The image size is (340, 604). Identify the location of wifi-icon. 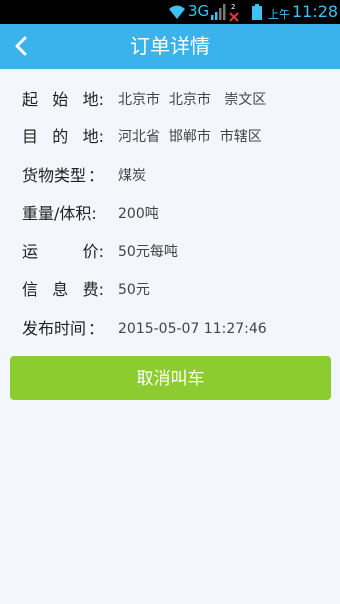
(177, 12).